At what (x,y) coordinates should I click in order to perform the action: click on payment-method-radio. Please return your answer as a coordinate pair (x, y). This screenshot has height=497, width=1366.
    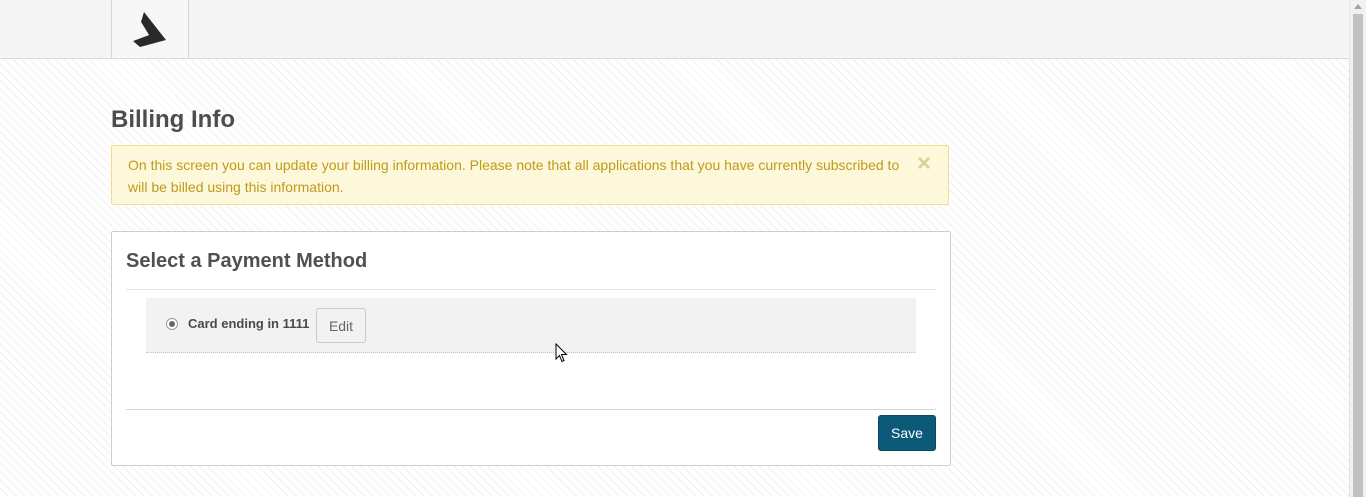
    Looking at the image, I should click on (172, 324).